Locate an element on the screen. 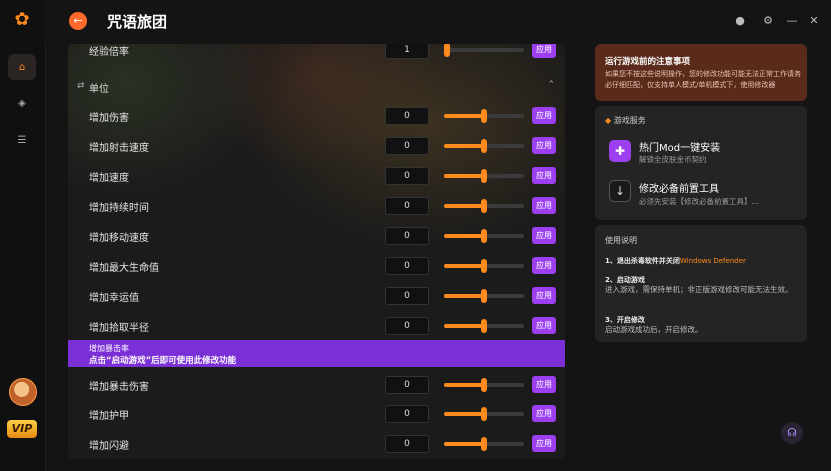 The image size is (831, 471). modifier-row: 增加护甲 0 应用 is located at coordinates (316, 414).